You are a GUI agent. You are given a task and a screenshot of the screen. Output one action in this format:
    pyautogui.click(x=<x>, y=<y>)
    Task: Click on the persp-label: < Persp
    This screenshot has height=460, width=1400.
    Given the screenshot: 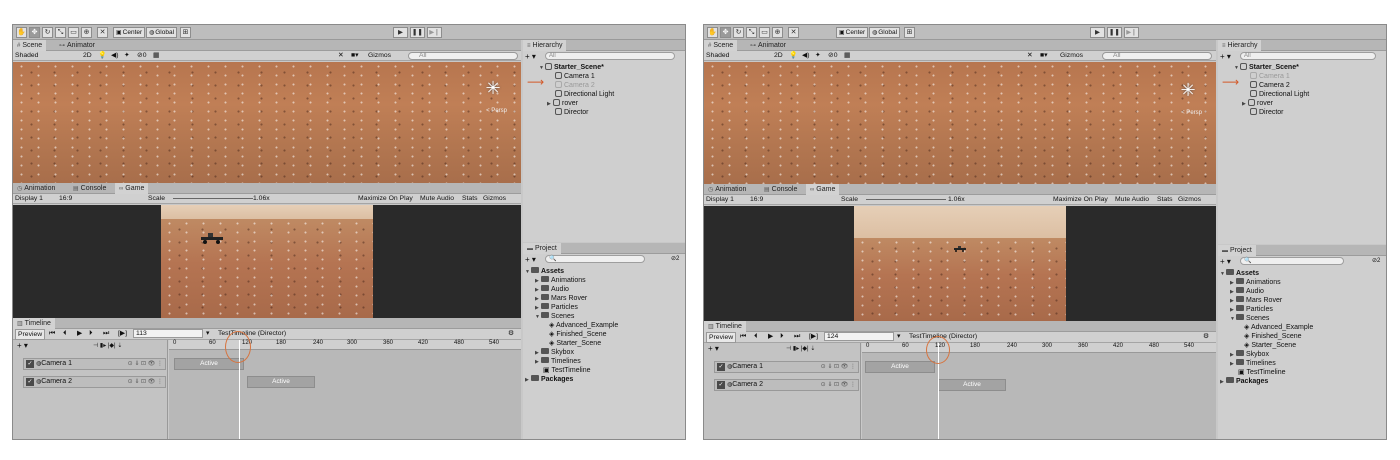 What is the action you would take?
    pyautogui.click(x=496, y=111)
    